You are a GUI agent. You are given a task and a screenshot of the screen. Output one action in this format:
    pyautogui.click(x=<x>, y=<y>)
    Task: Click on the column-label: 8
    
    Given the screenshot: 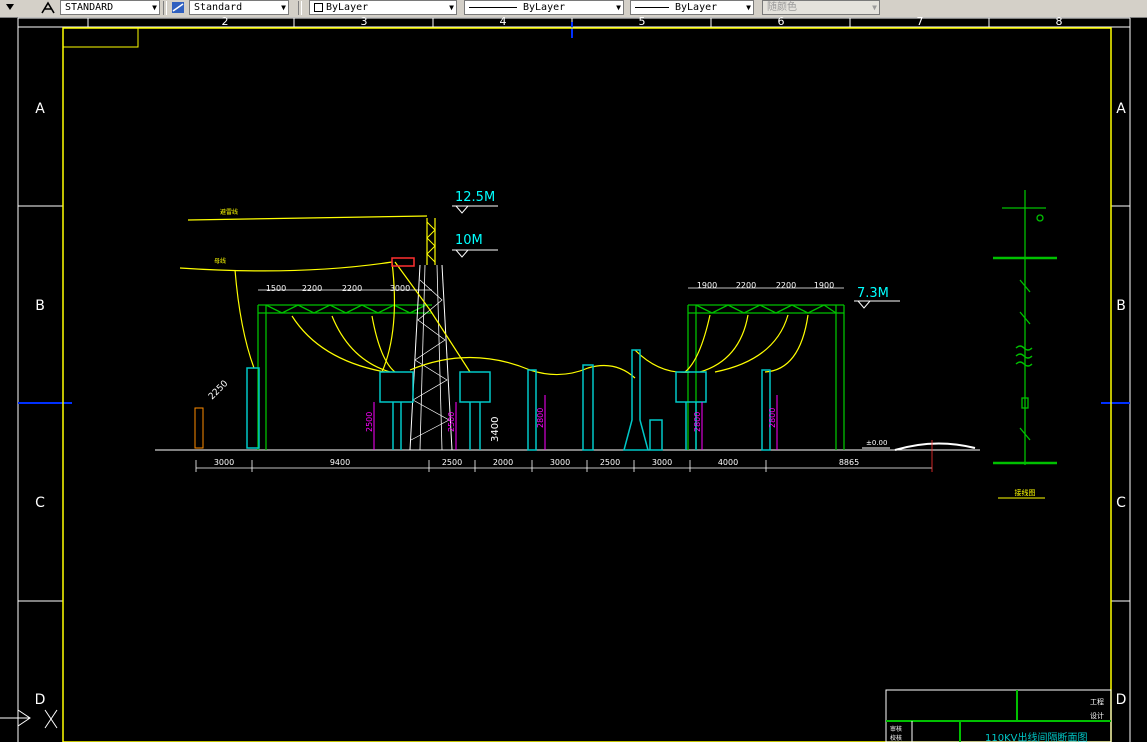 What is the action you would take?
    pyautogui.click(x=1059, y=22)
    